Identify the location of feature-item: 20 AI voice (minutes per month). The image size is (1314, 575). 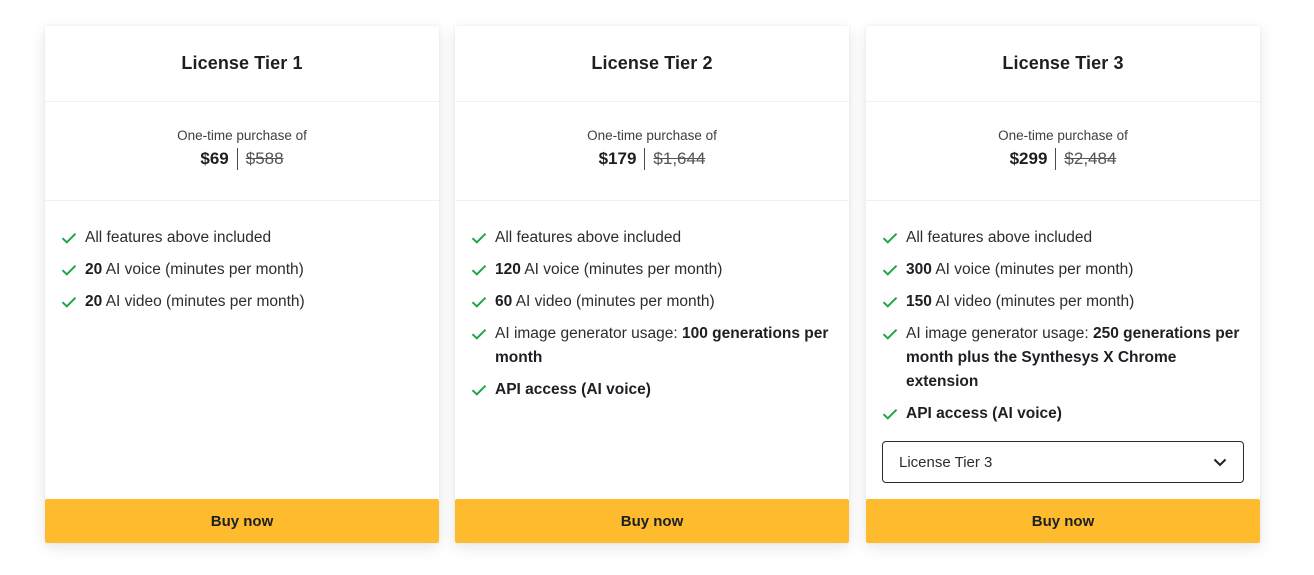
(242, 270).